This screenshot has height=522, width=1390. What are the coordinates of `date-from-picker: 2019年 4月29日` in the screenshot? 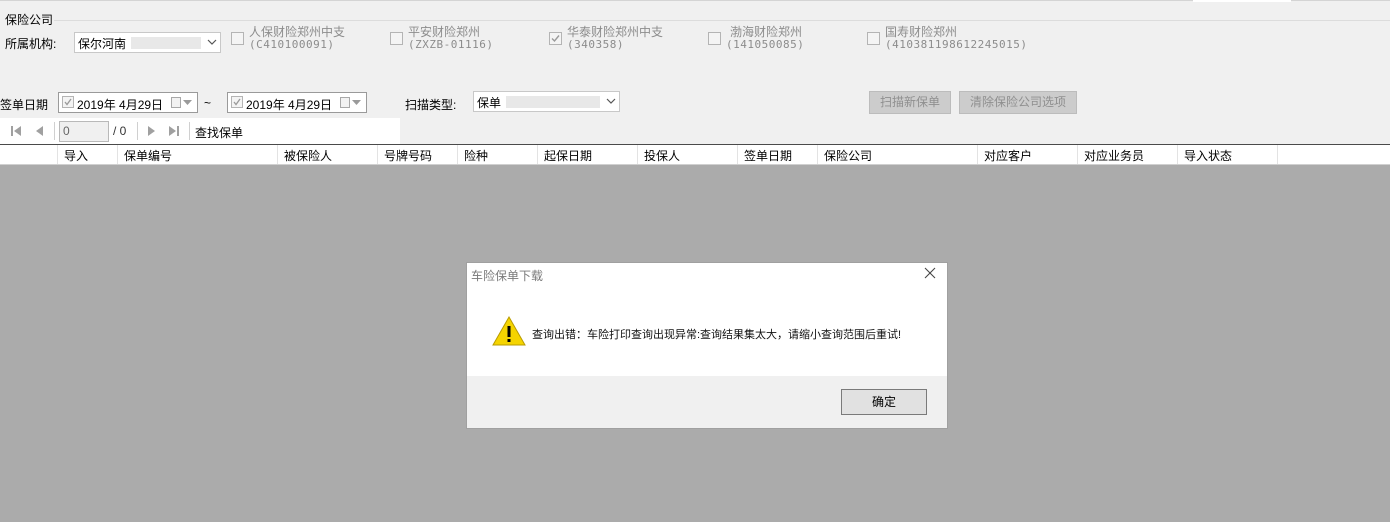 It's located at (128, 102).